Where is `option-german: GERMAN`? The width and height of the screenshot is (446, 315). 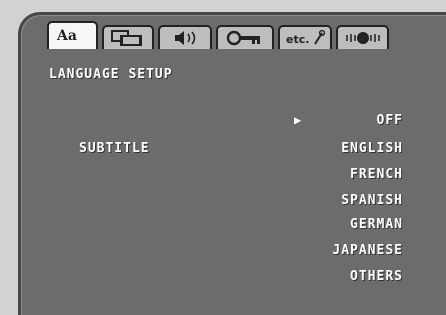 option-german: GERMAN is located at coordinates (343, 224).